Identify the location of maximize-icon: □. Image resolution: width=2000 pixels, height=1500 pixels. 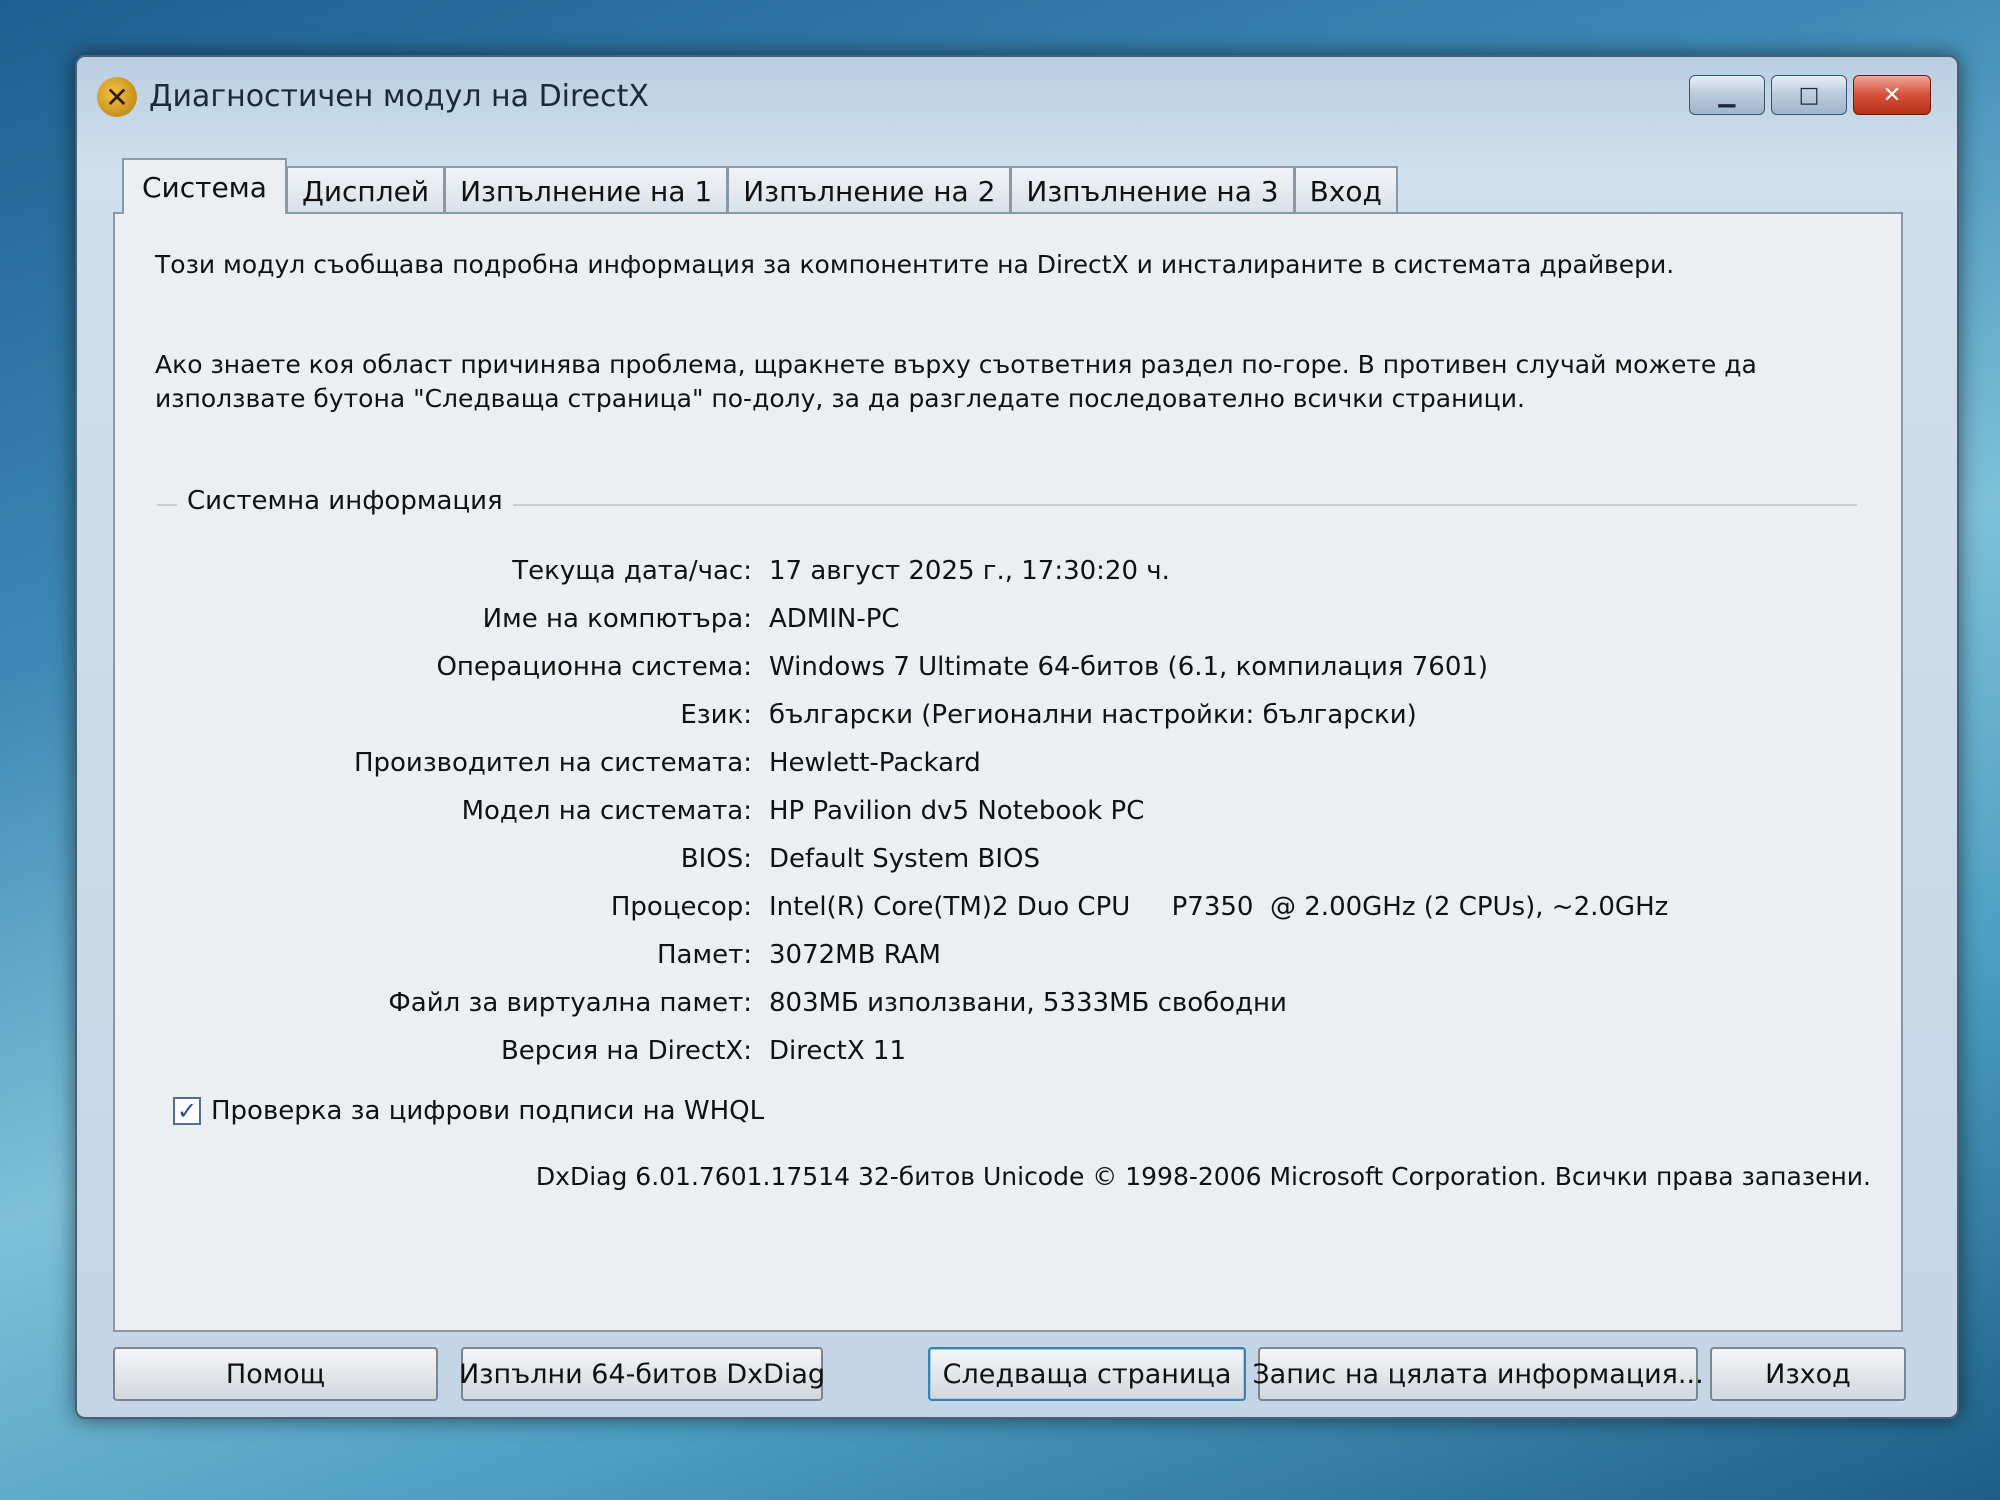
(1809, 95).